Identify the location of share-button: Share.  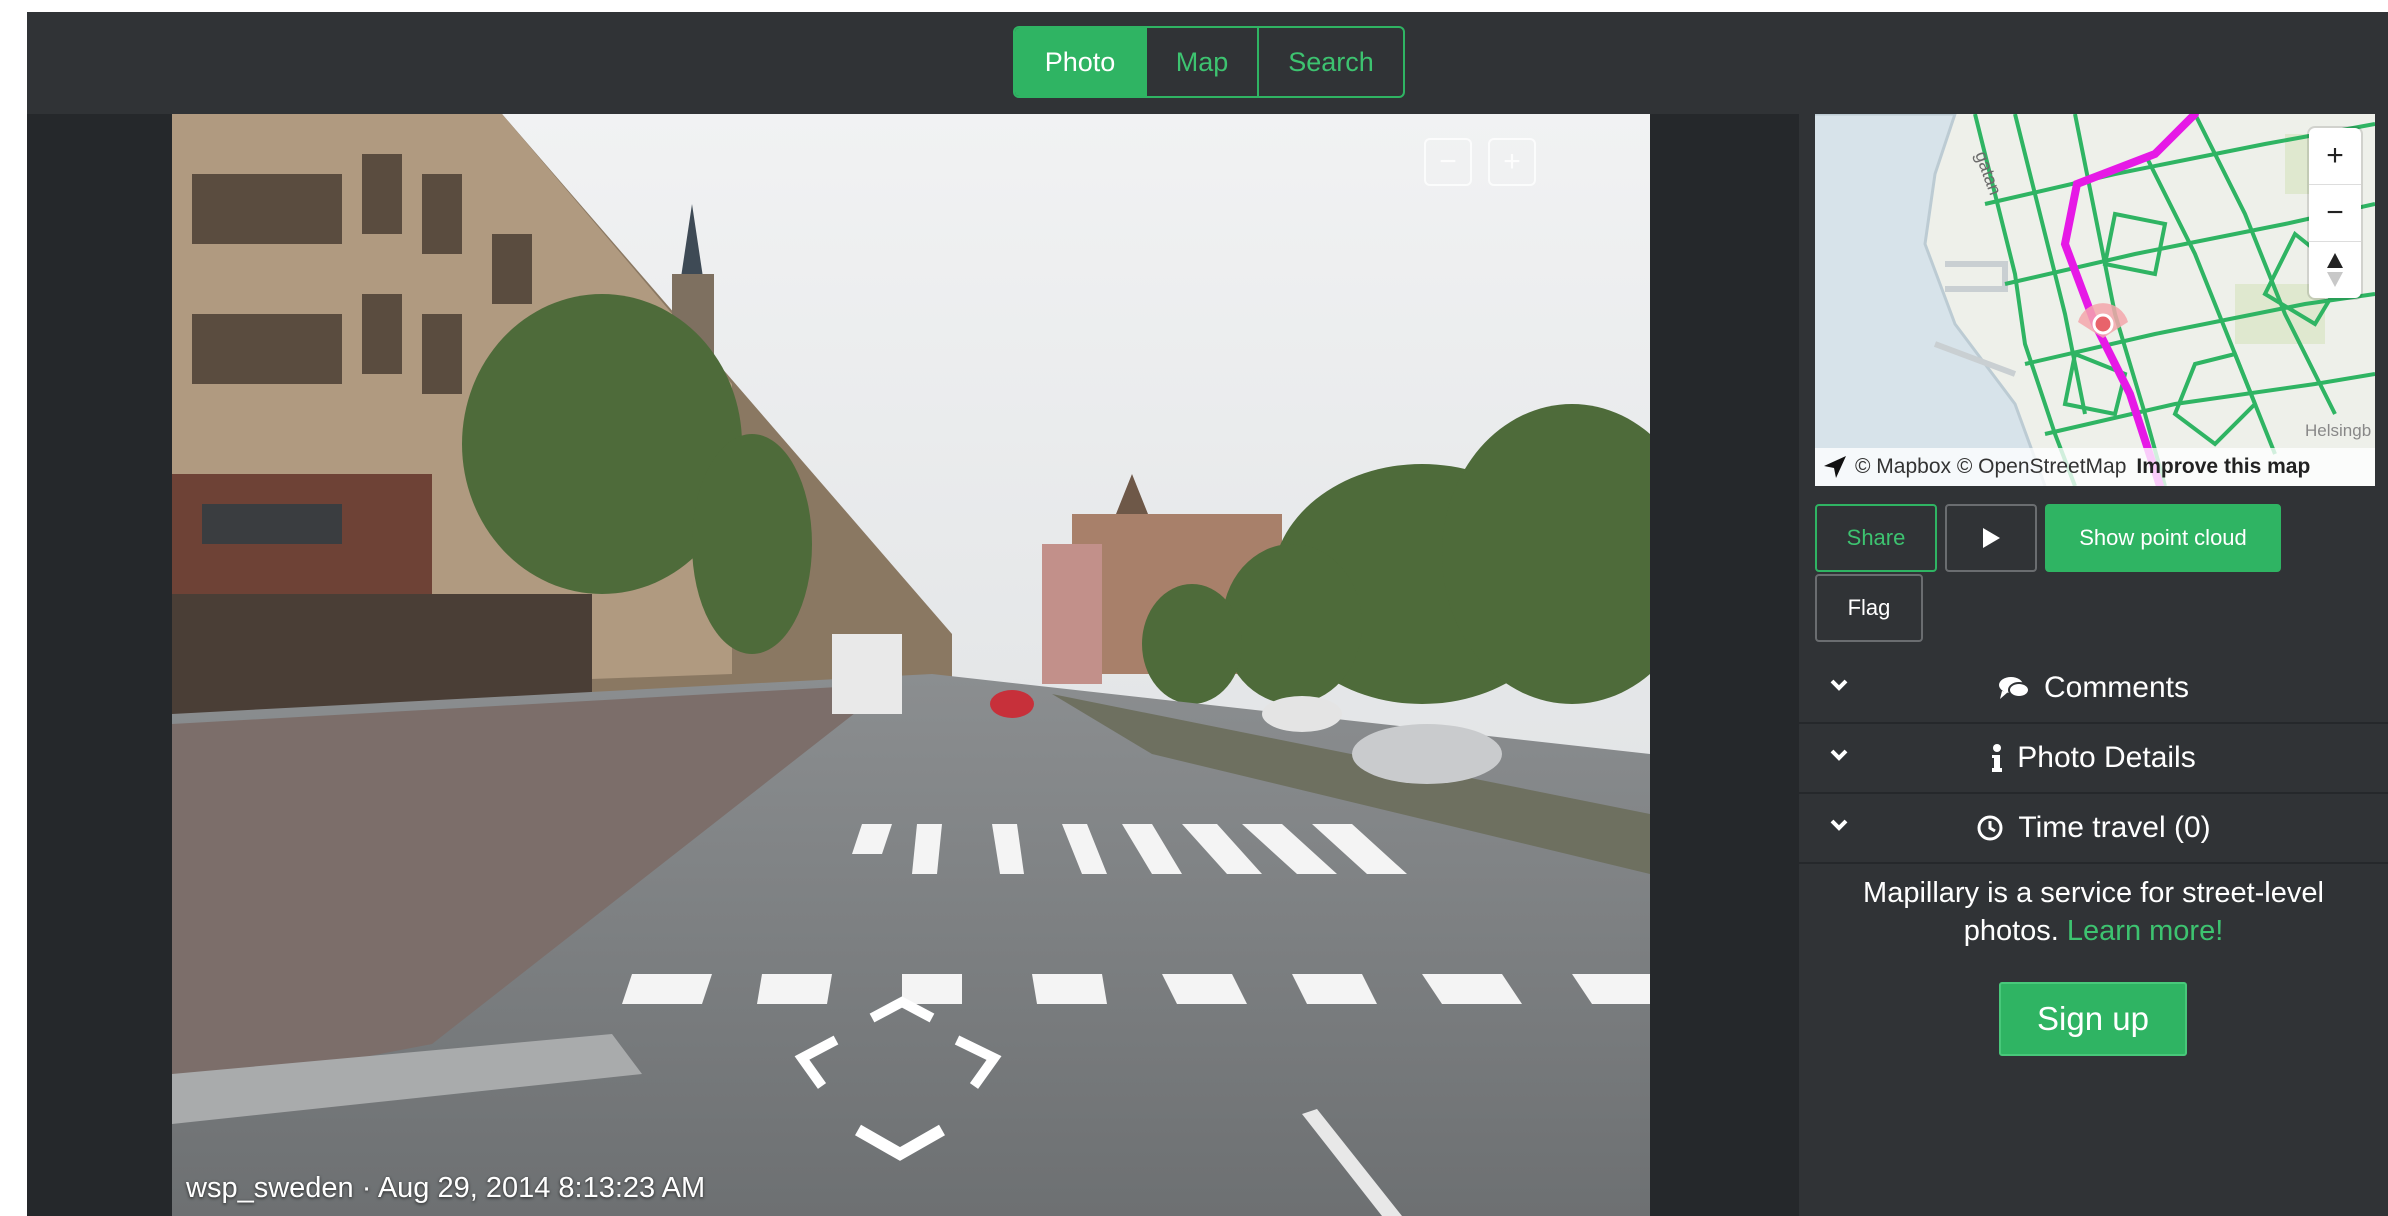
(1876, 538).